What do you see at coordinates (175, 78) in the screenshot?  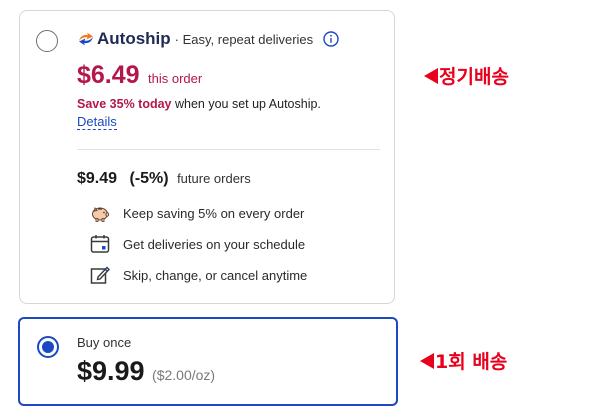 I see `autoship-price-note: this order` at bounding box center [175, 78].